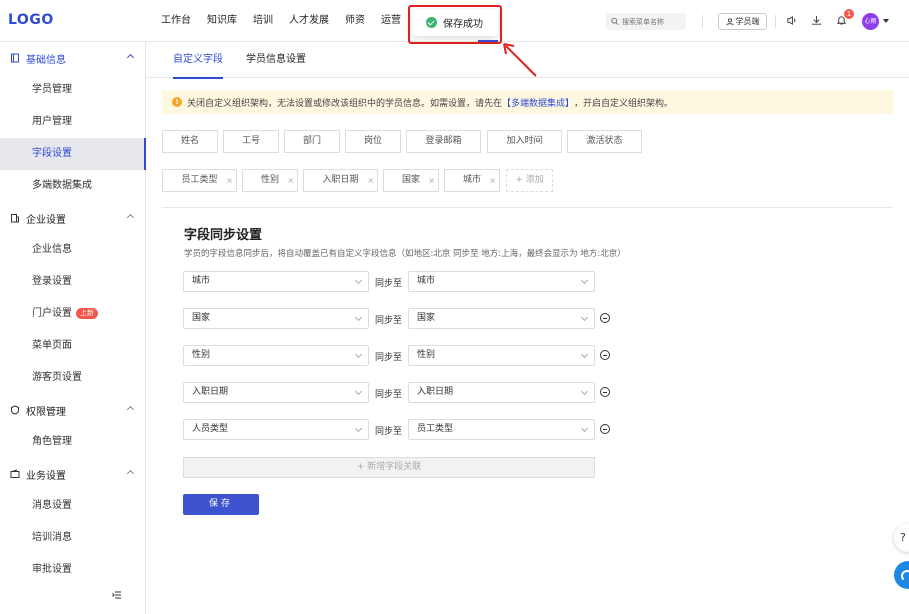  What do you see at coordinates (73, 538) in the screenshot?
I see `sidebar-item-training-messages: 培训消息` at bounding box center [73, 538].